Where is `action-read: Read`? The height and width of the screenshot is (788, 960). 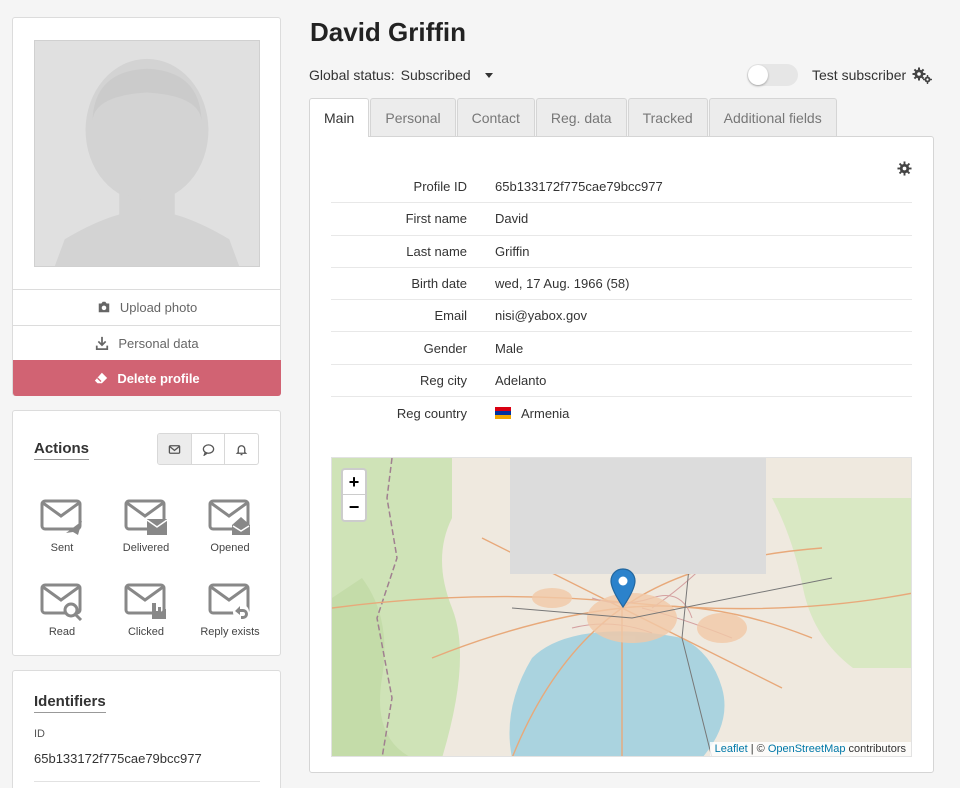 action-read: Read is located at coordinates (62, 610).